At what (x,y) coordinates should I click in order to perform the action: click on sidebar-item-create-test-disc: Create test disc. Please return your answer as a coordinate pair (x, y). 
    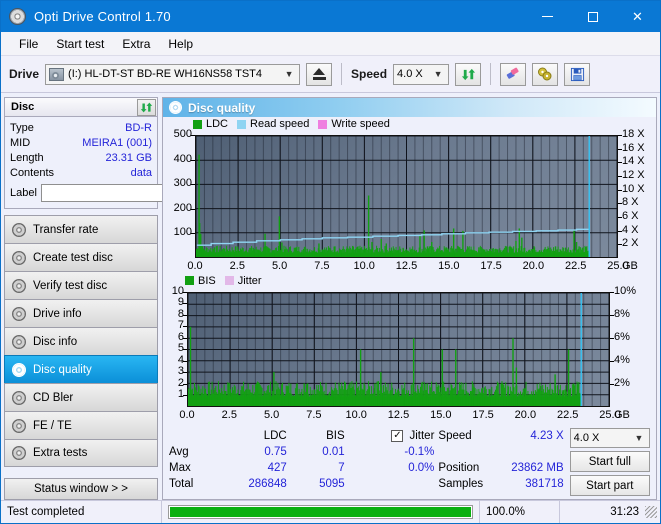
    Looking at the image, I should click on (81, 257).